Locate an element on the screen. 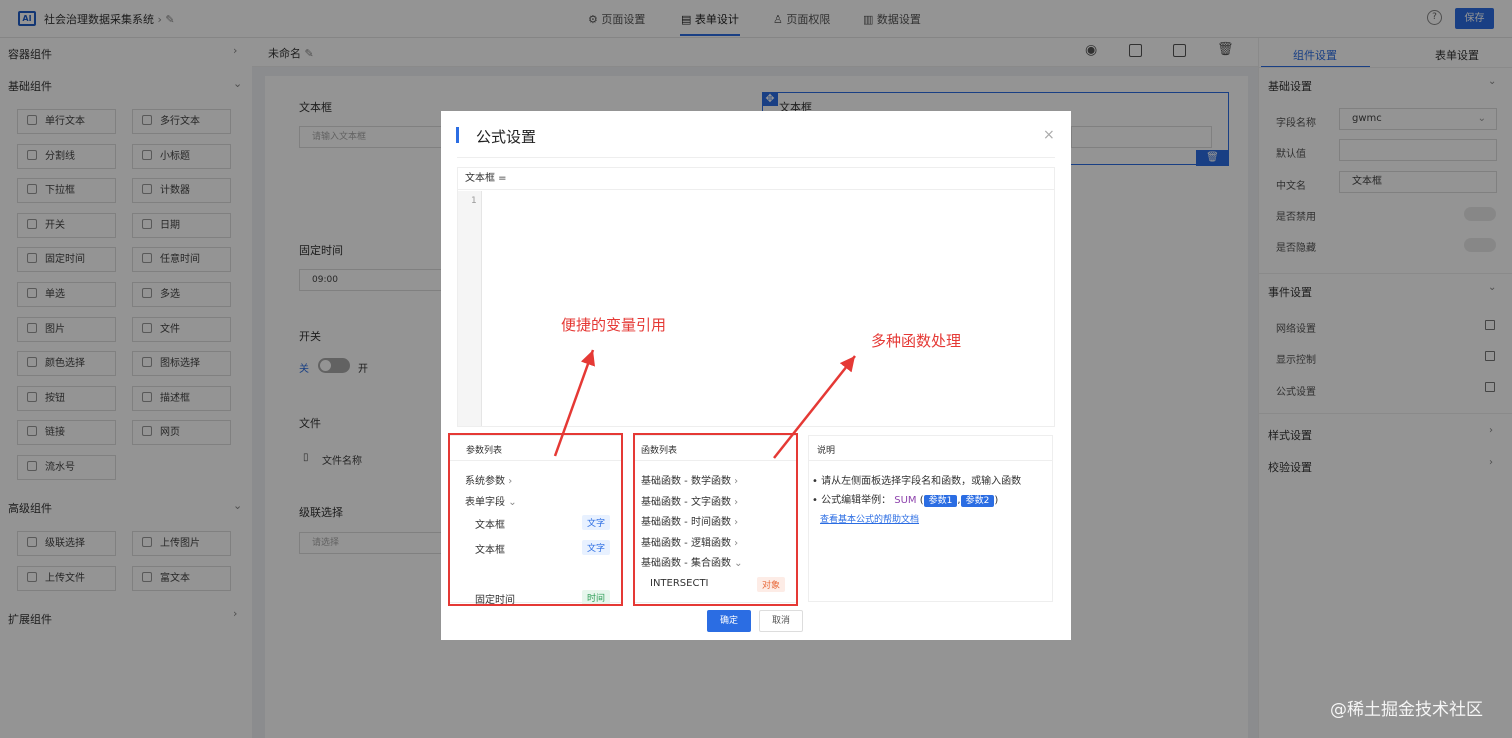 This screenshot has height=738, width=1512. annotation-arrows is located at coordinates (704, 404).